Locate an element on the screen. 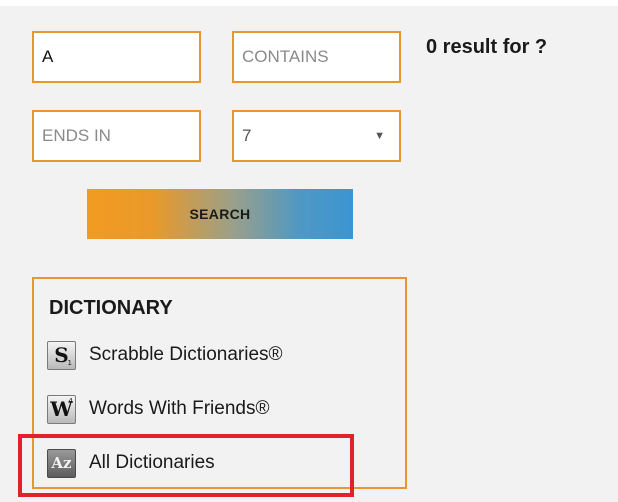 This screenshot has width=618, height=502. pattern-field is located at coordinates (116, 57).